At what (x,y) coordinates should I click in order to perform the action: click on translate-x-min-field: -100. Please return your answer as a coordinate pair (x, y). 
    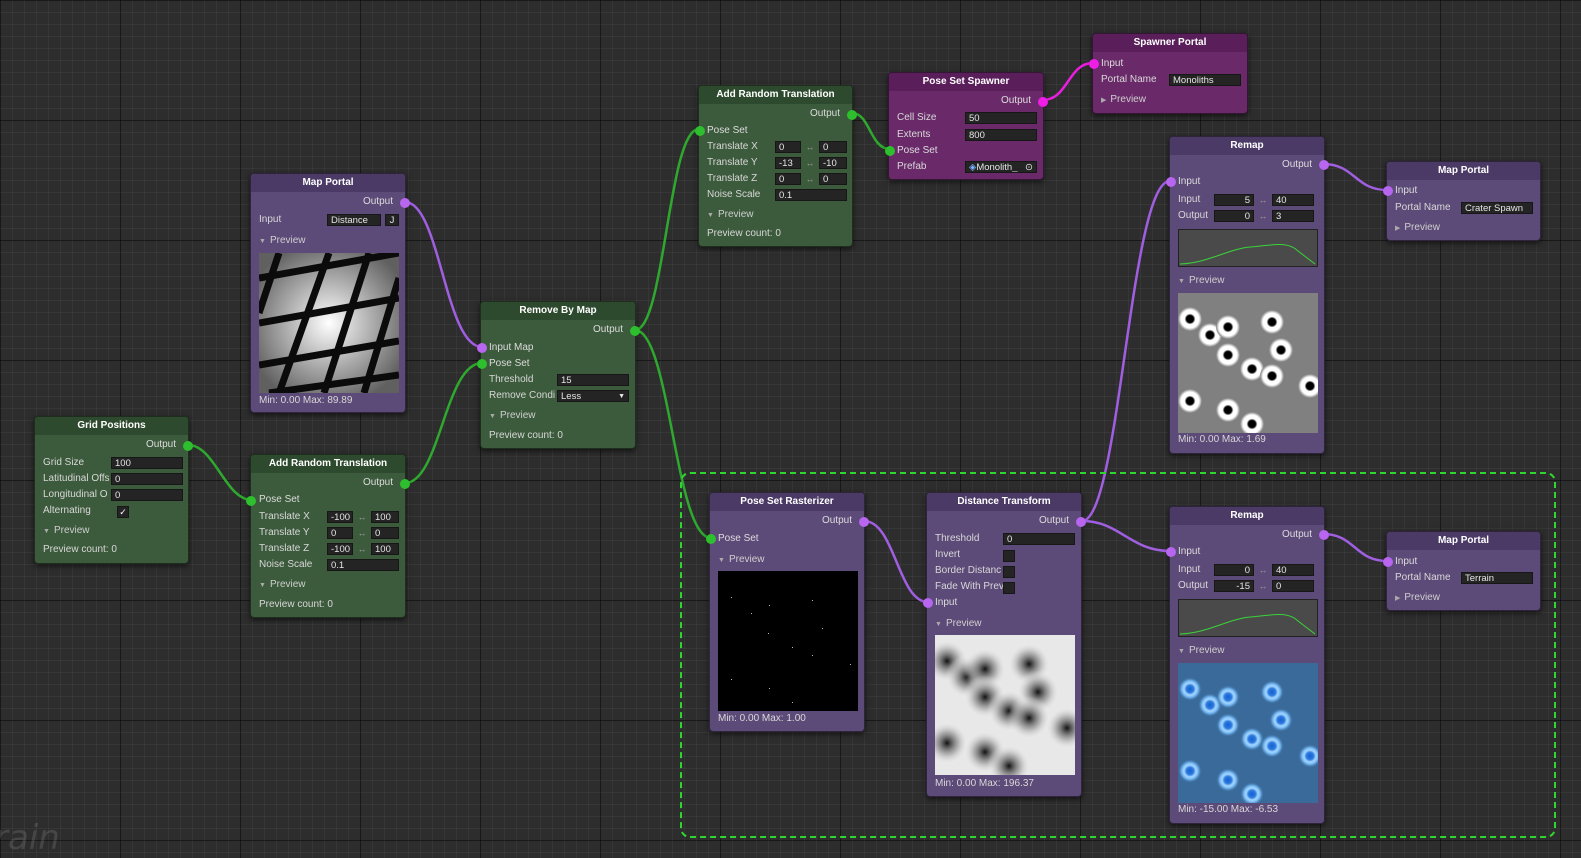
    Looking at the image, I should click on (340, 517).